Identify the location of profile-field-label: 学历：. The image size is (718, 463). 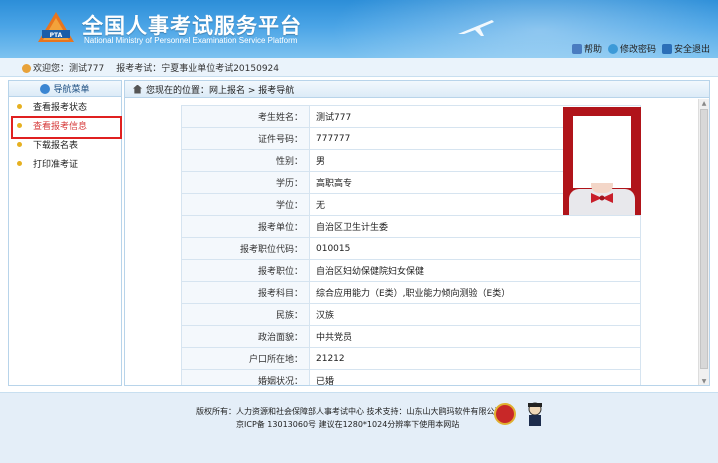
(245, 182).